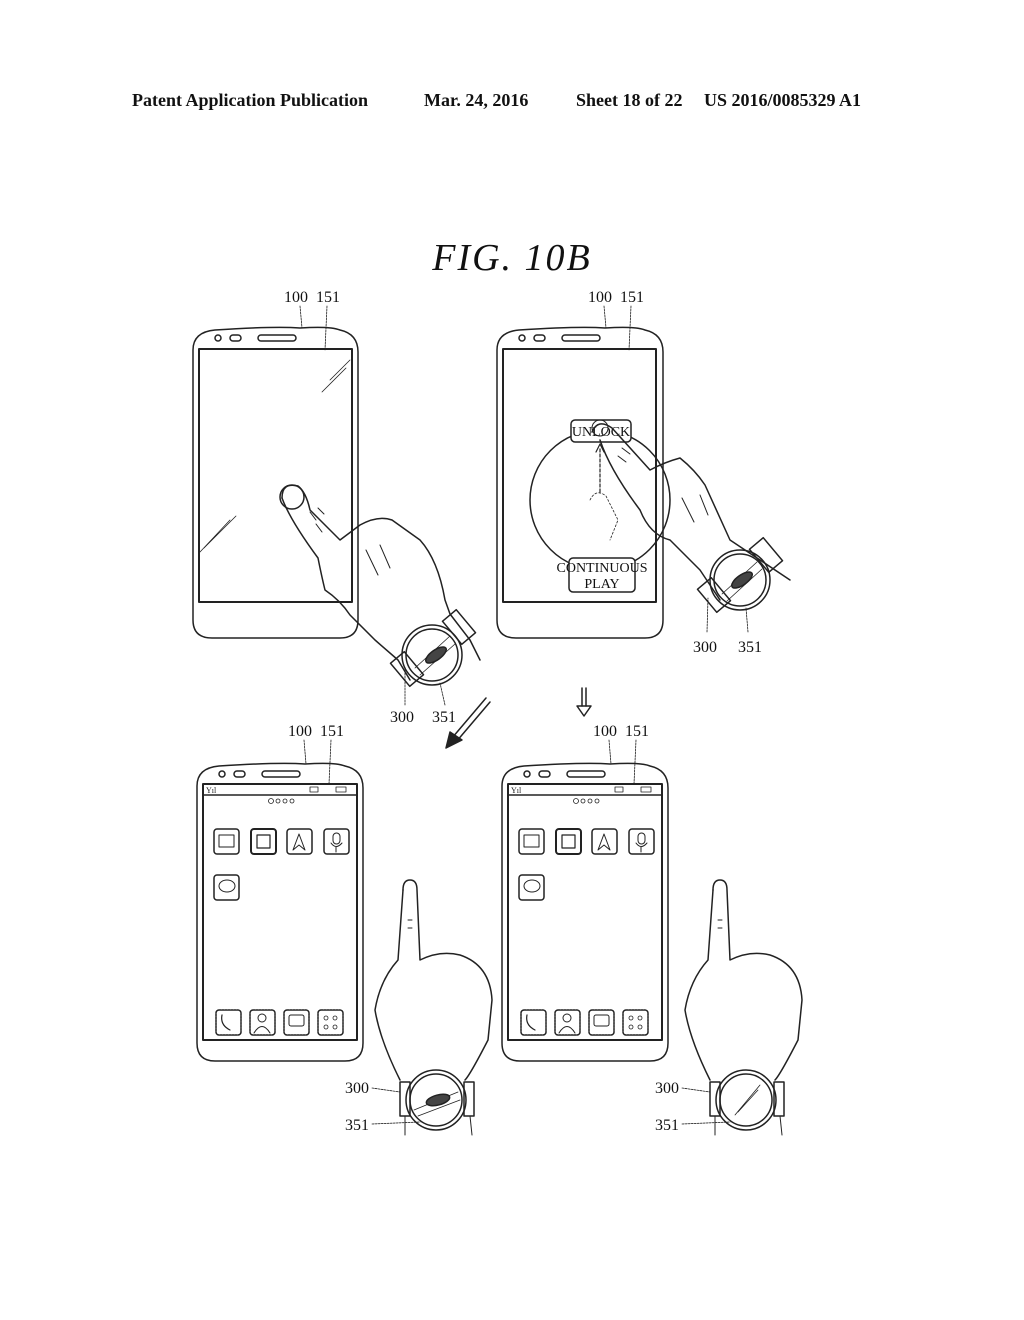  I want to click on panel-bottom-right: Yıl 100 151 300 351, so click(652, 929).